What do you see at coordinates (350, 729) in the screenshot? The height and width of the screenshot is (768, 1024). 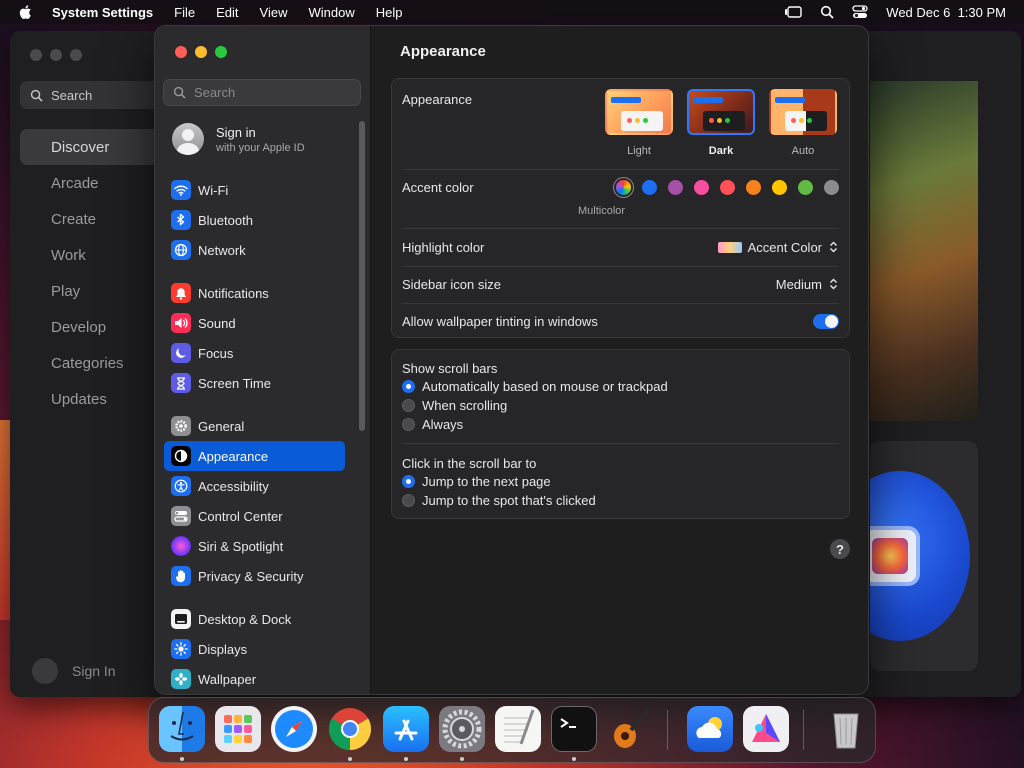 I see `dock-chrome` at bounding box center [350, 729].